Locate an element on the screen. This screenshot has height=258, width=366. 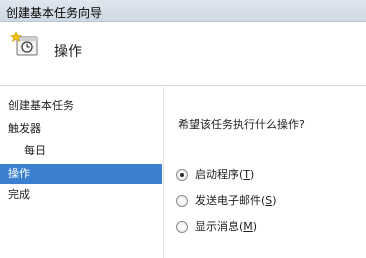
radio-send-email is located at coordinates (182, 201).